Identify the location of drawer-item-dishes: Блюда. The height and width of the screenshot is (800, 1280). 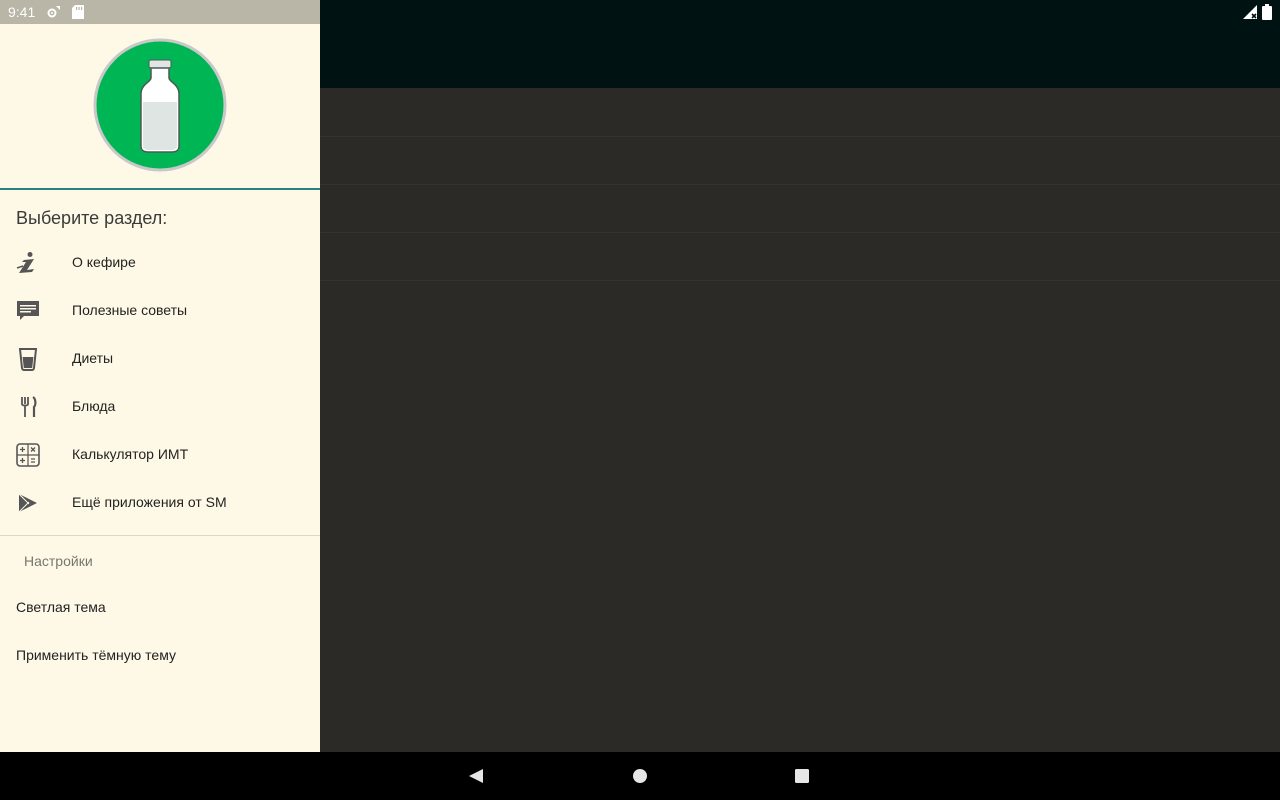
(160, 407).